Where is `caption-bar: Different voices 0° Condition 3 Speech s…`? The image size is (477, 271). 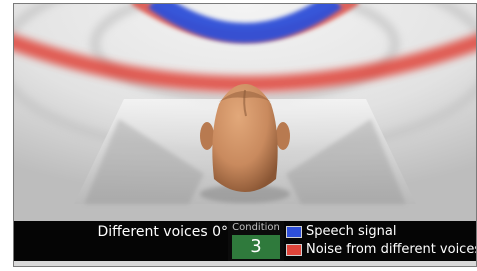 caption-bar: Different voices 0° Condition 3 Speech s… is located at coordinates (245, 241).